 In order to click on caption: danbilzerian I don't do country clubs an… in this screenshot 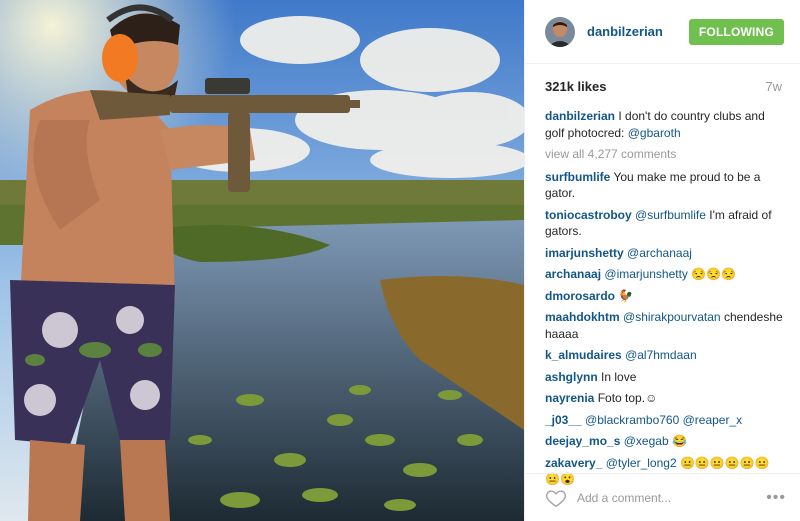, I will do `click(664, 124)`.